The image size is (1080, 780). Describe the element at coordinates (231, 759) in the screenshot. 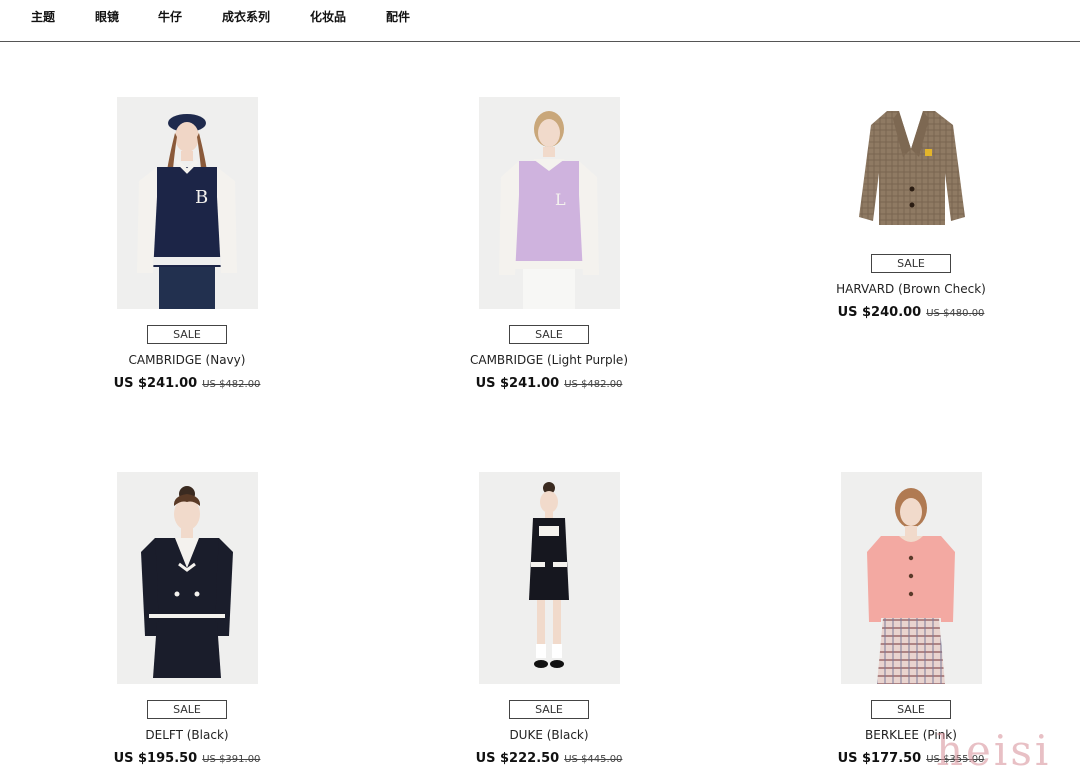

I see `original-price: US $391.00` at that location.